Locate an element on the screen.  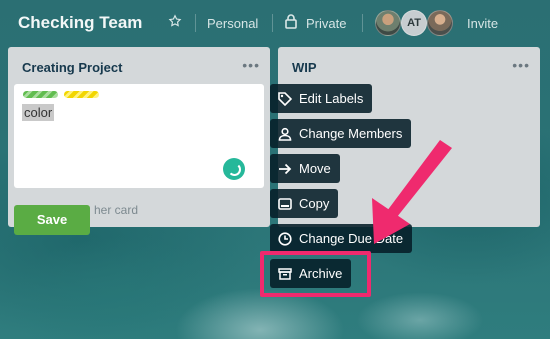
lock-icon is located at coordinates (291, 24).